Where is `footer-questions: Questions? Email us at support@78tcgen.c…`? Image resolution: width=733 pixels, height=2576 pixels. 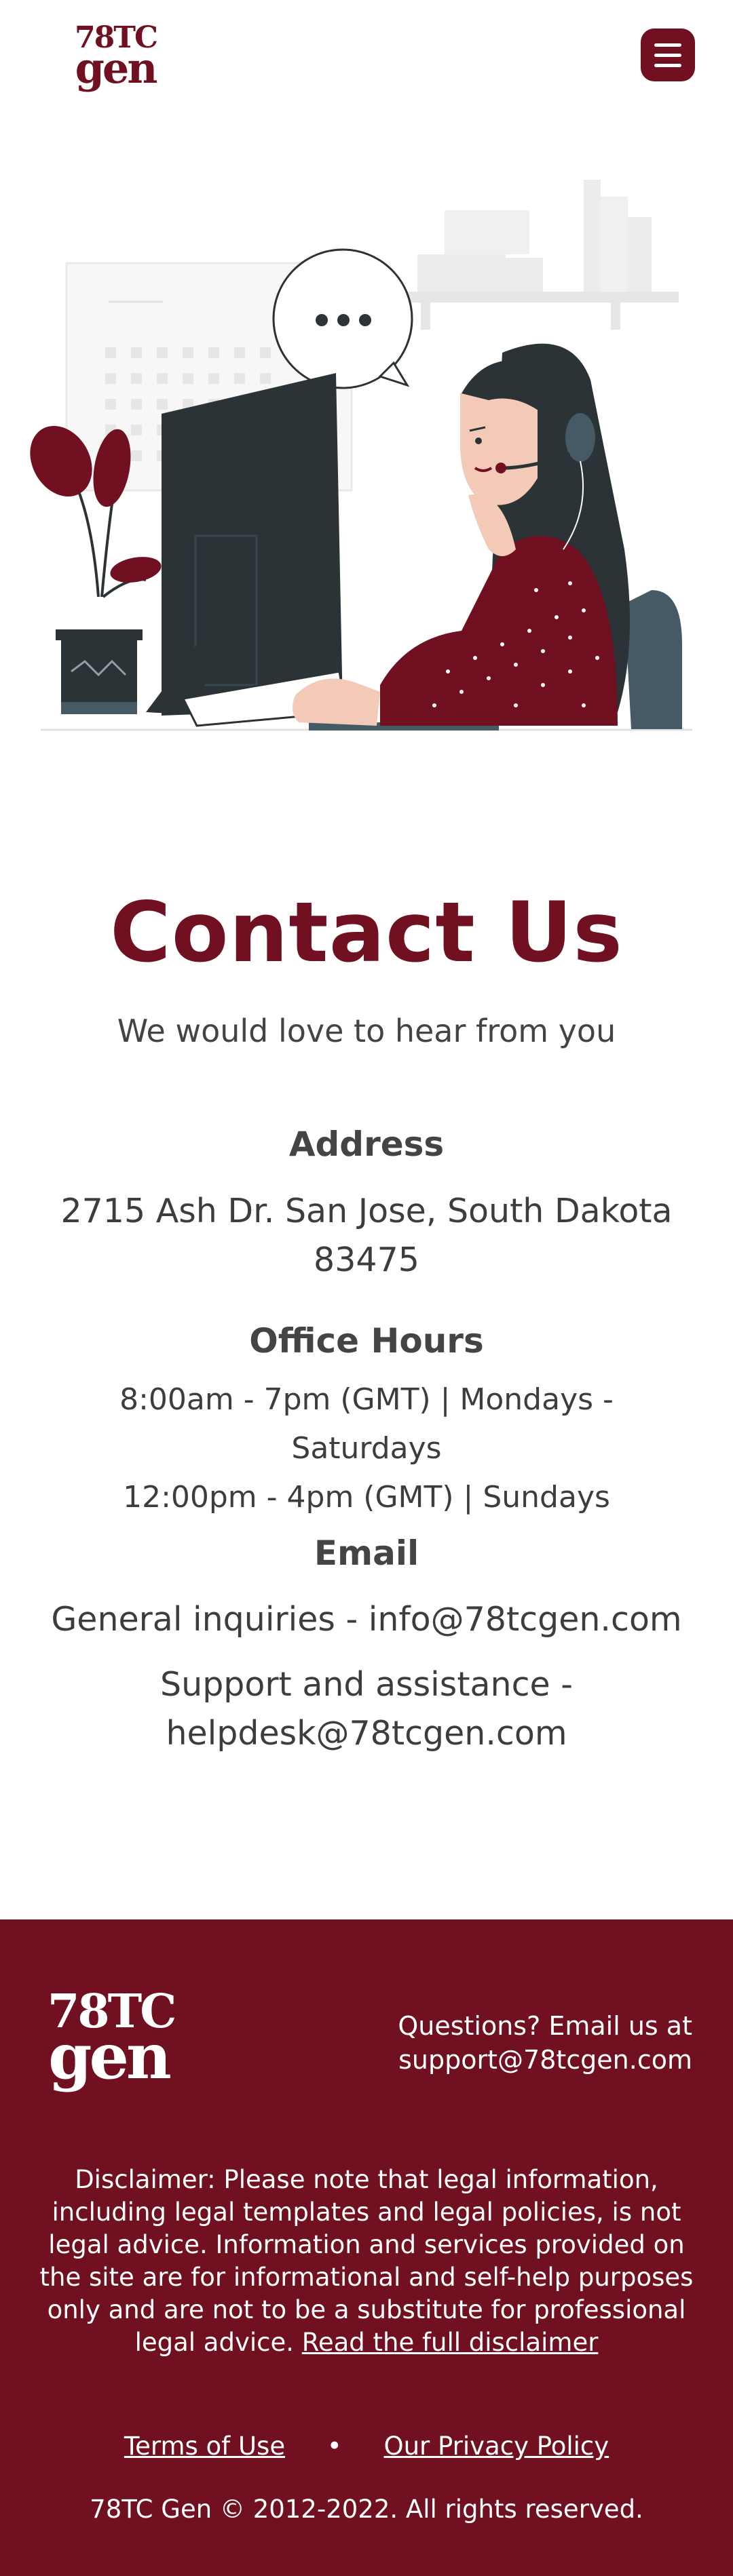
footer-questions: Questions? Email us at support@78tcgen.c… is located at coordinates (536, 2043).